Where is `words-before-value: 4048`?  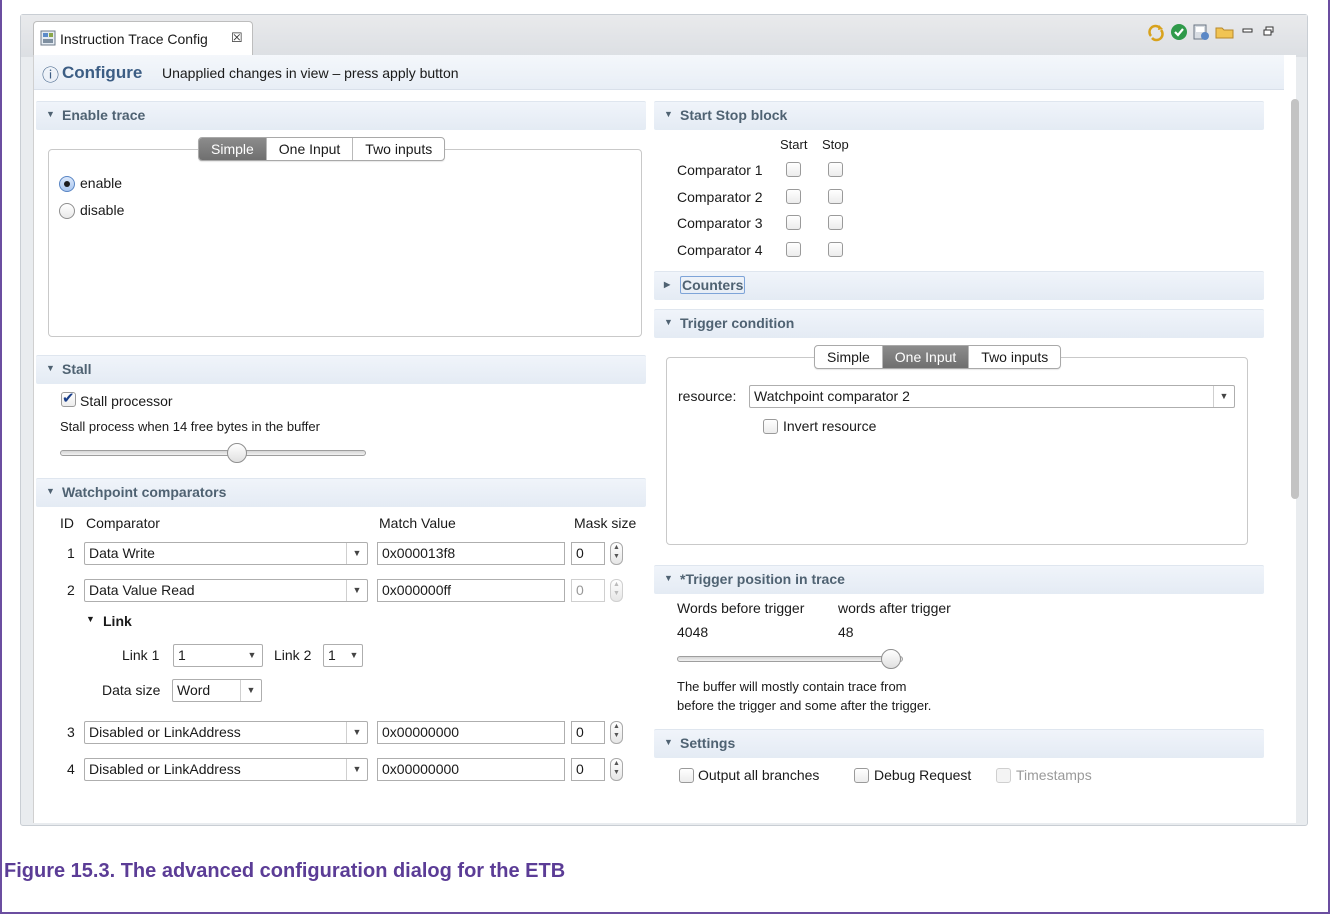
words-before-value: 4048 is located at coordinates (693, 632).